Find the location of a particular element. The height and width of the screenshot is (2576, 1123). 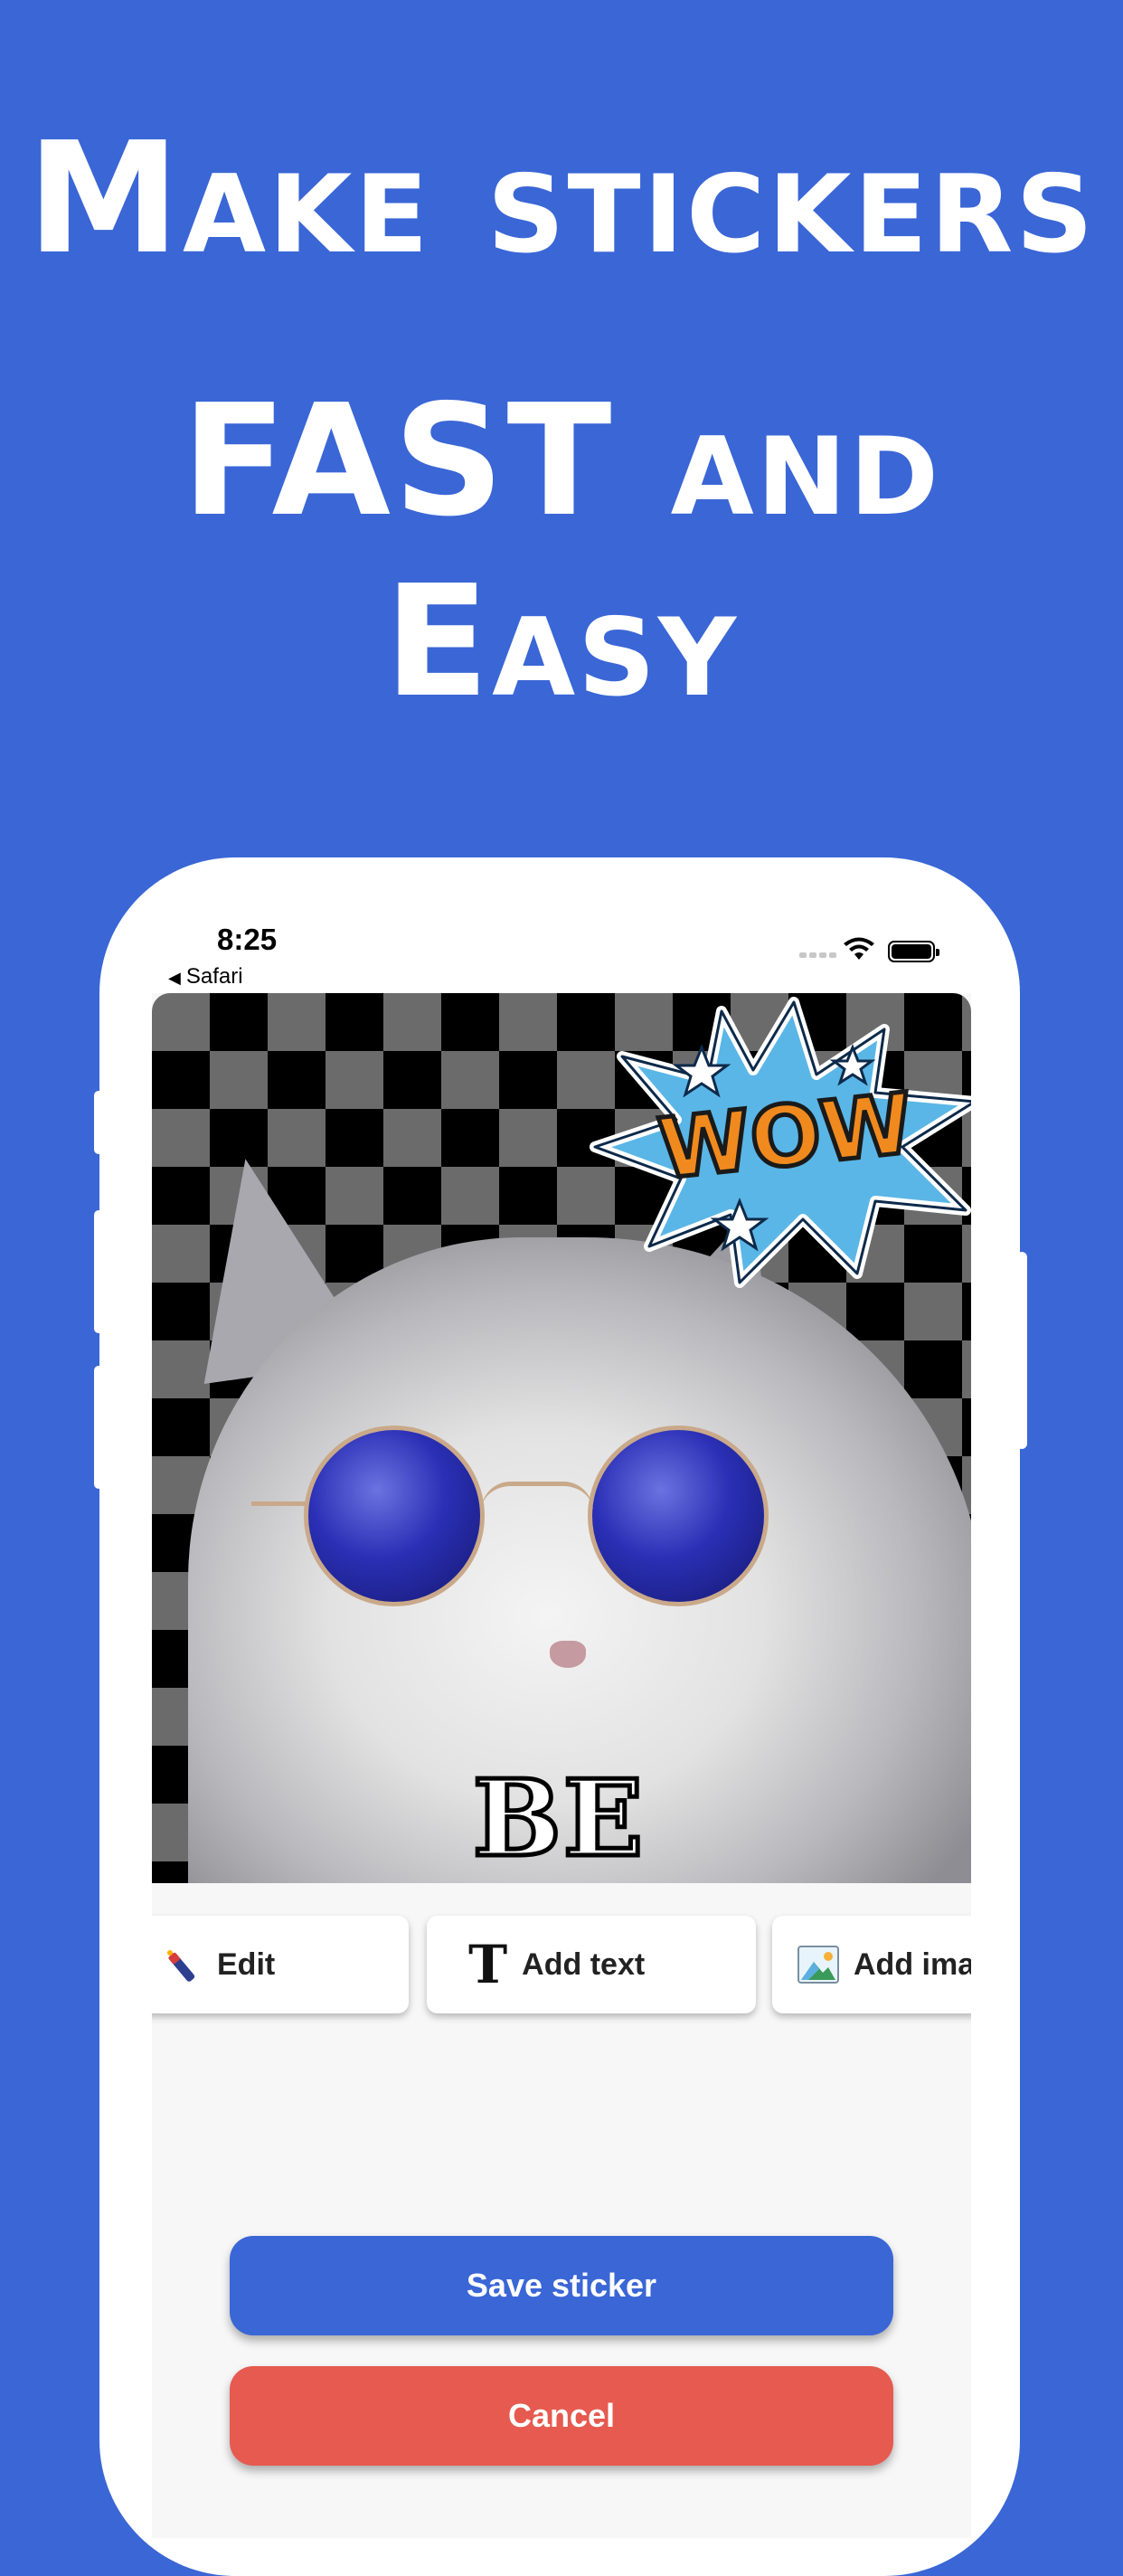

add-image-button: Add ima is located at coordinates (871, 1965).